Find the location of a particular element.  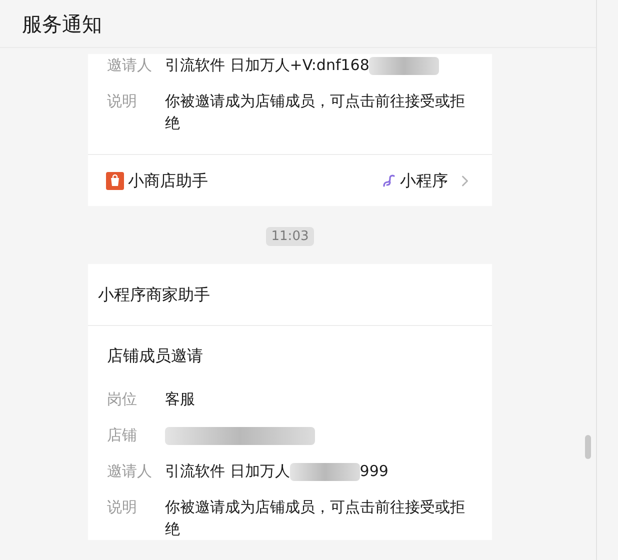

mini-program-label: 小程序 is located at coordinates (424, 180).